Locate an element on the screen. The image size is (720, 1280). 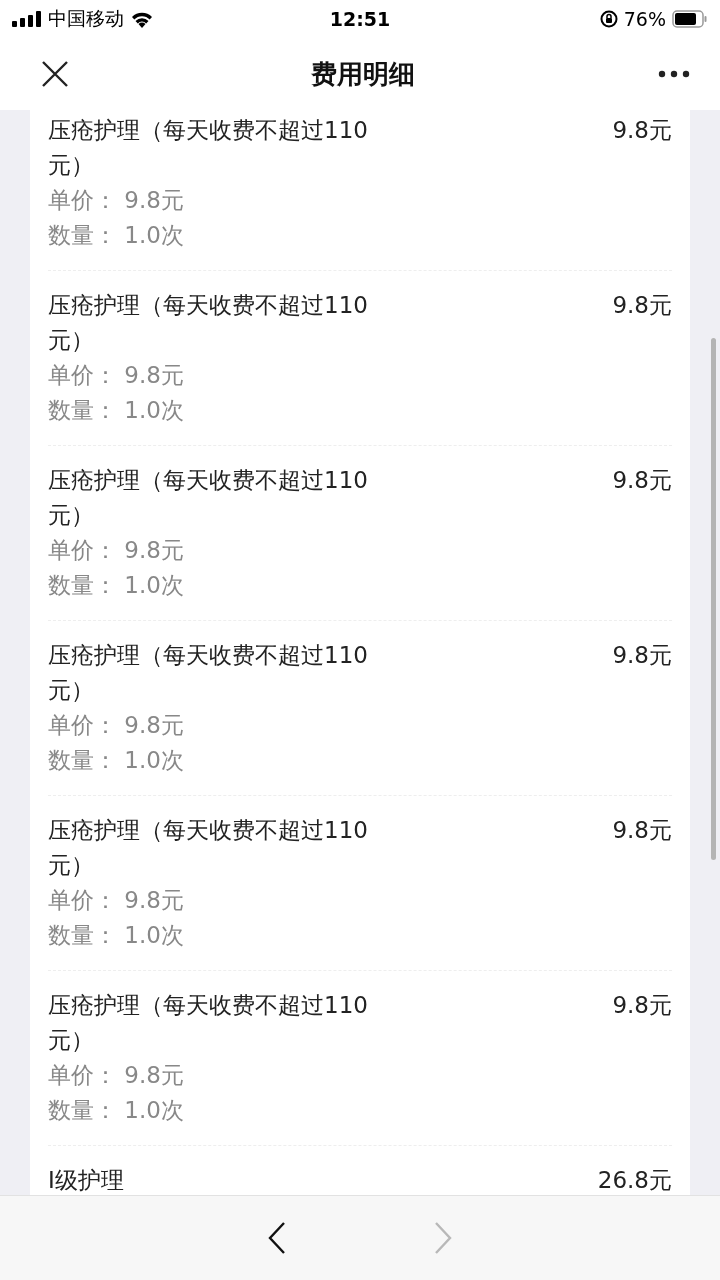
wifi-icon is located at coordinates (142, 19).